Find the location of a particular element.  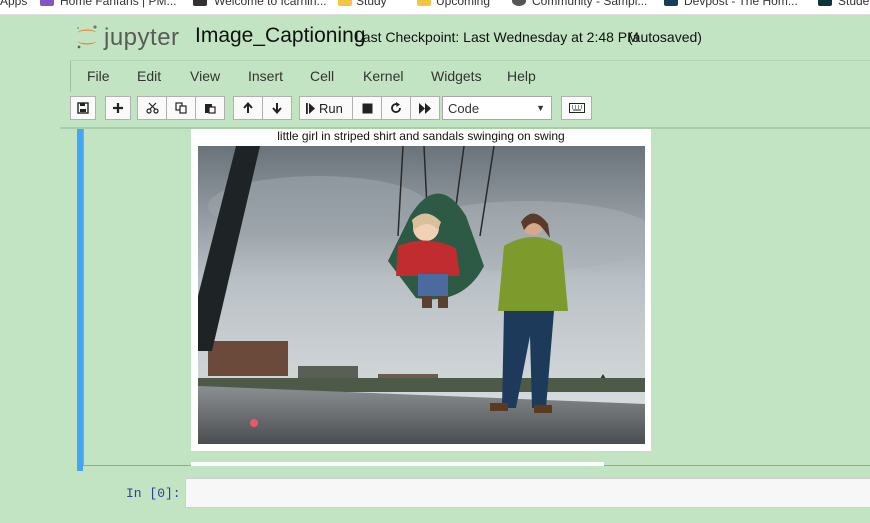

insert-cell-button is located at coordinates (118, 108).